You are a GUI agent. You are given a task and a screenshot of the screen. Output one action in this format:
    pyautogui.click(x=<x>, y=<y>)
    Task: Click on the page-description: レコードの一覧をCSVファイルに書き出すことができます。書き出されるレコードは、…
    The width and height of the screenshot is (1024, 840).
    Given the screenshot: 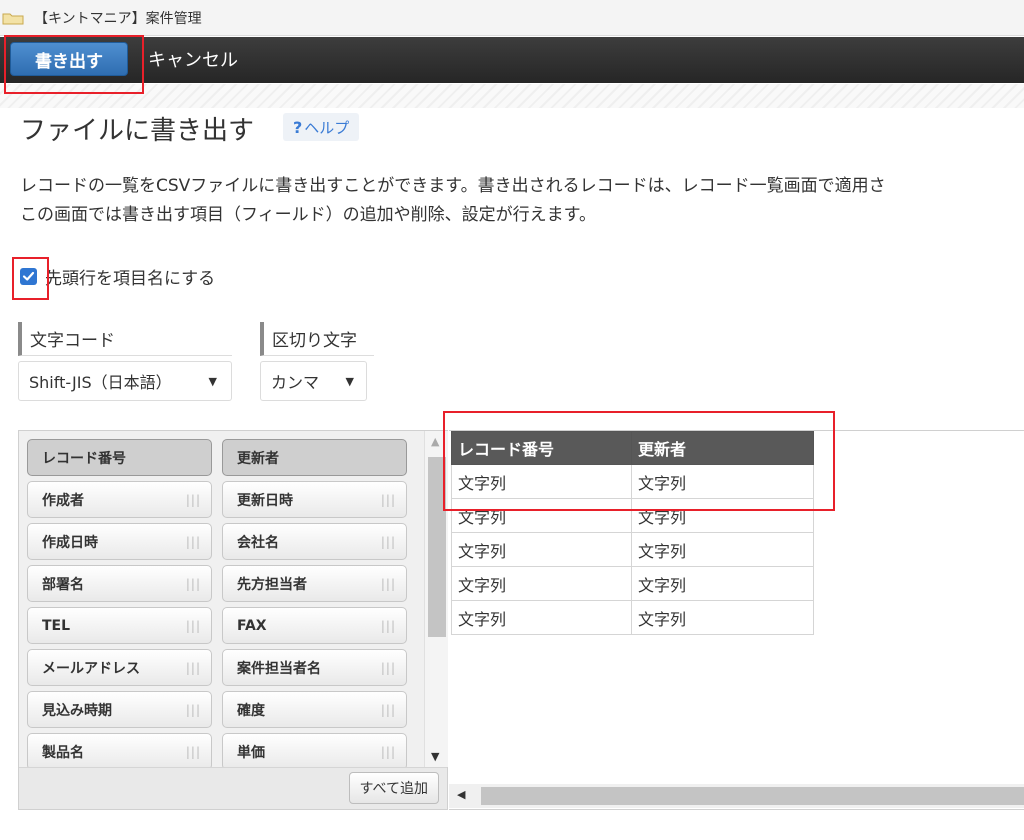 What is the action you would take?
    pyautogui.click(x=522, y=201)
    